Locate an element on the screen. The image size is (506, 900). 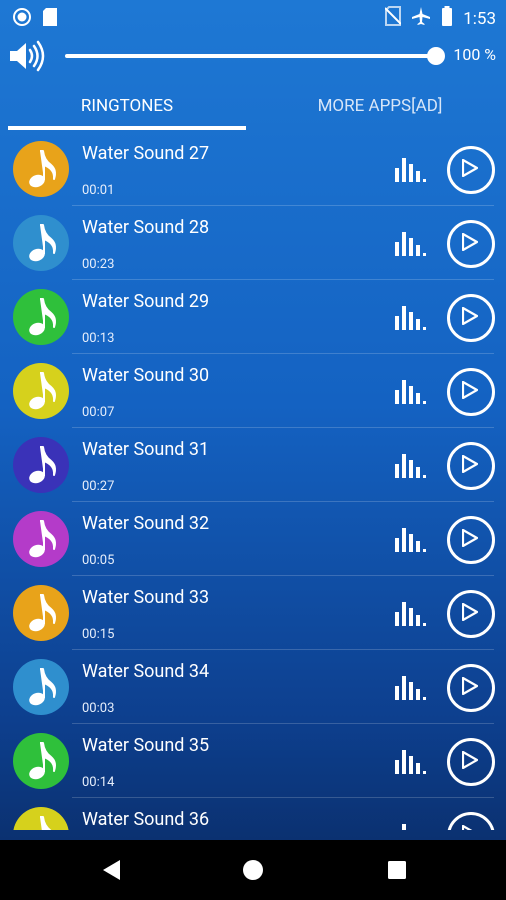
ringtone-duration: 00:01 is located at coordinates (98, 190).